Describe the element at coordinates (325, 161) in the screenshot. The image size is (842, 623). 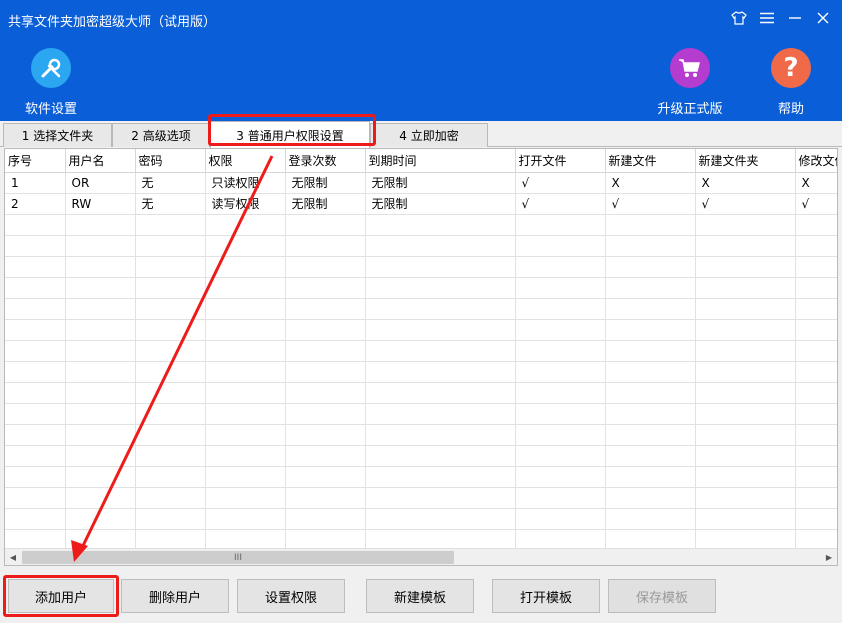
I see `col-header-login-count: 登录次数` at that location.